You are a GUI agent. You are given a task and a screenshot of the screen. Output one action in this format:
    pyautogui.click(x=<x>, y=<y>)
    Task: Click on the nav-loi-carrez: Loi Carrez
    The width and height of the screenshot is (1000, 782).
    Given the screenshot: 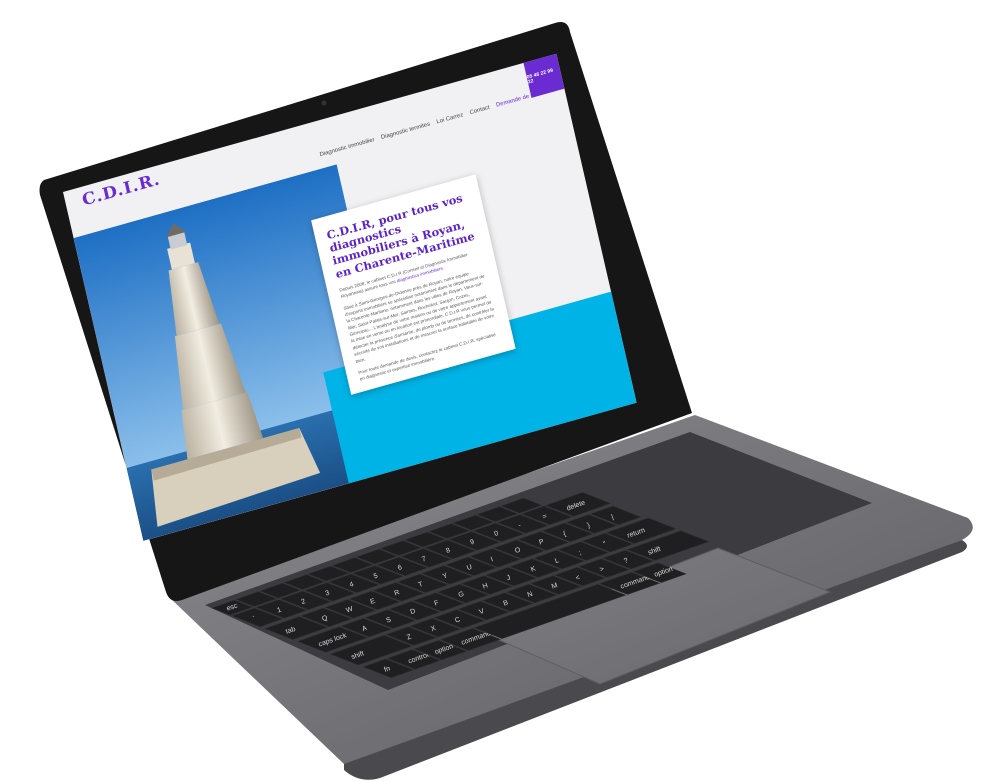 What is the action you would take?
    pyautogui.click(x=450, y=118)
    